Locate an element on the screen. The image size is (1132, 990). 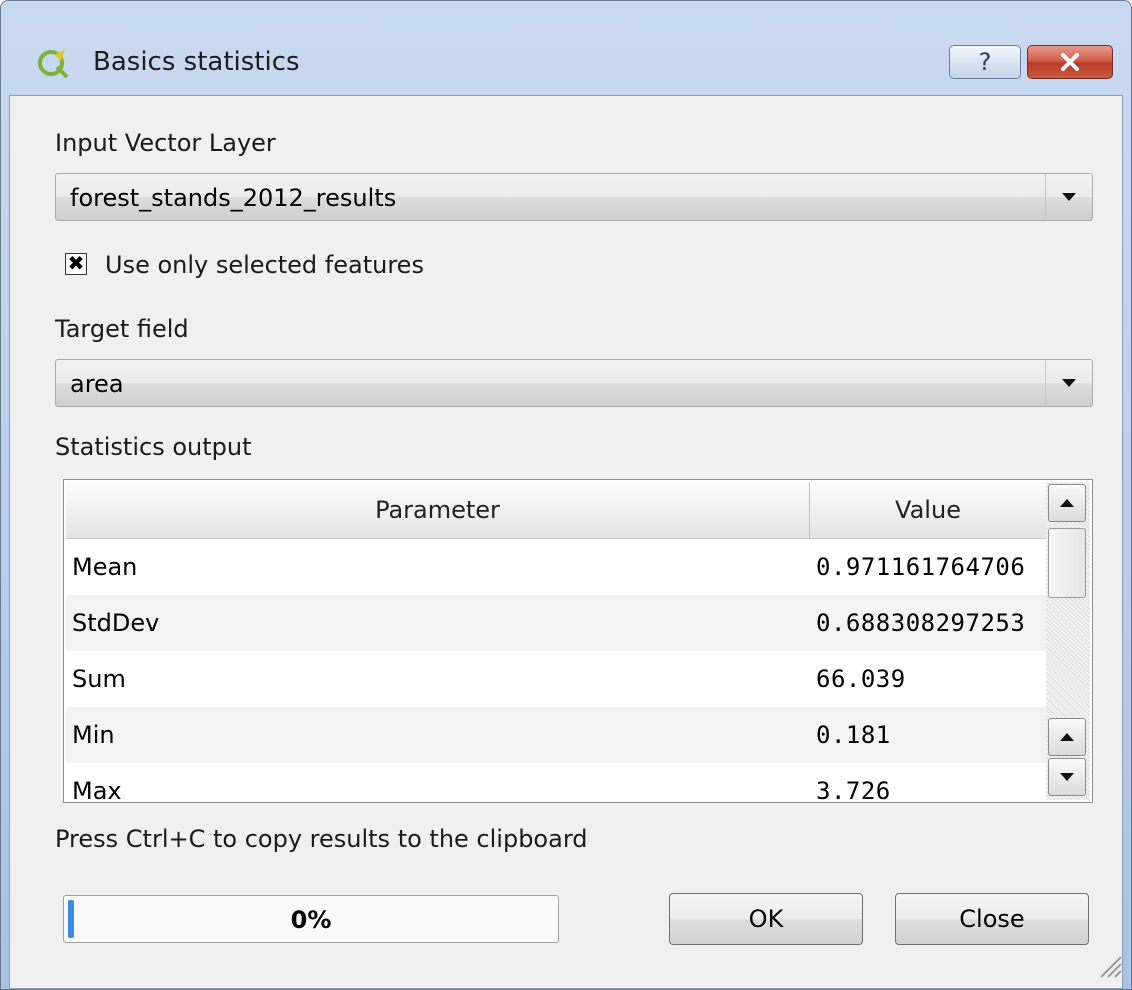
table-row: Min 0.181 is located at coordinates (556, 735).